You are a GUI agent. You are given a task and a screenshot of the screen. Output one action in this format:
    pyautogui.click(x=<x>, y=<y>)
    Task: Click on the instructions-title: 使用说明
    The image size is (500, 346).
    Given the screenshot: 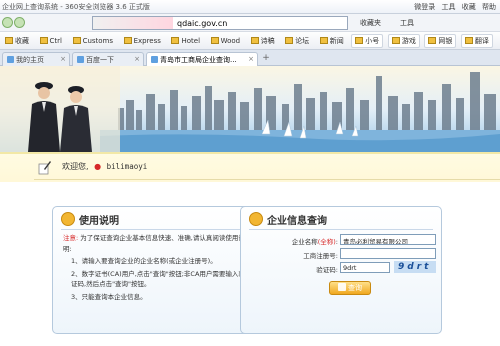 What is the action you would take?
    pyautogui.click(x=99, y=221)
    